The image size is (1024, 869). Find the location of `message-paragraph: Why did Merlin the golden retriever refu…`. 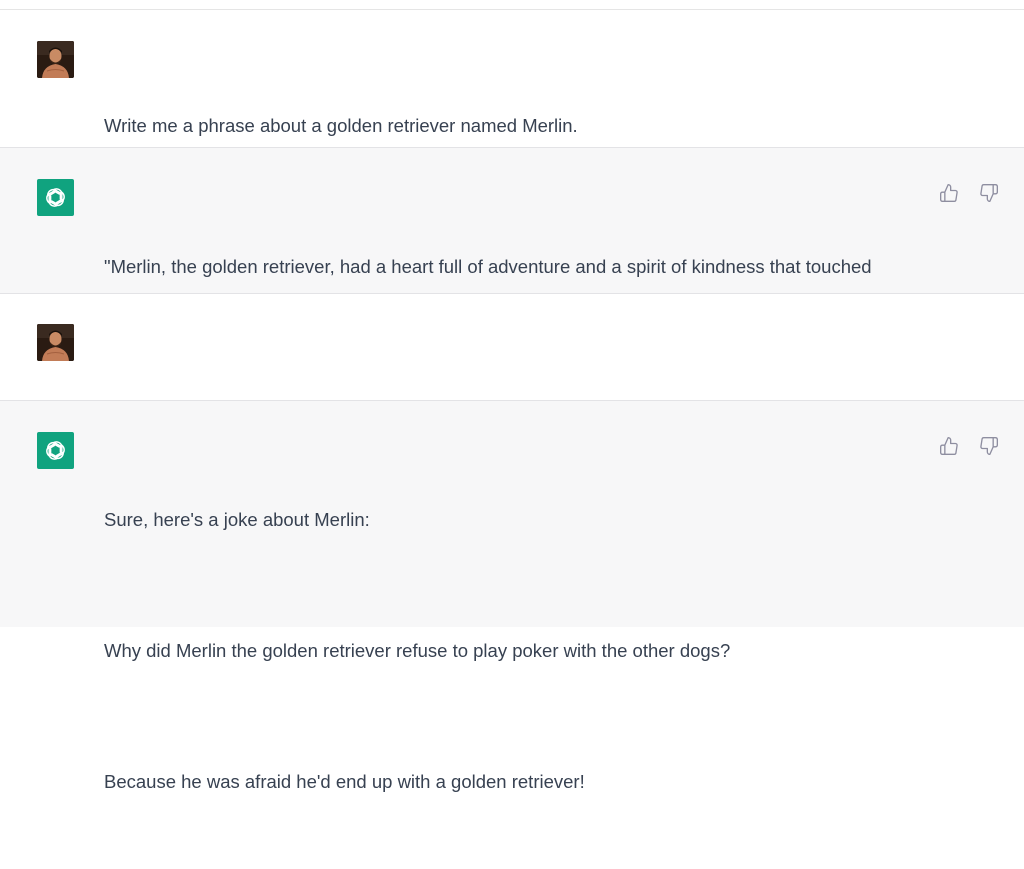

message-paragraph: Why did Merlin the golden retriever refu… is located at coordinates (417, 650).